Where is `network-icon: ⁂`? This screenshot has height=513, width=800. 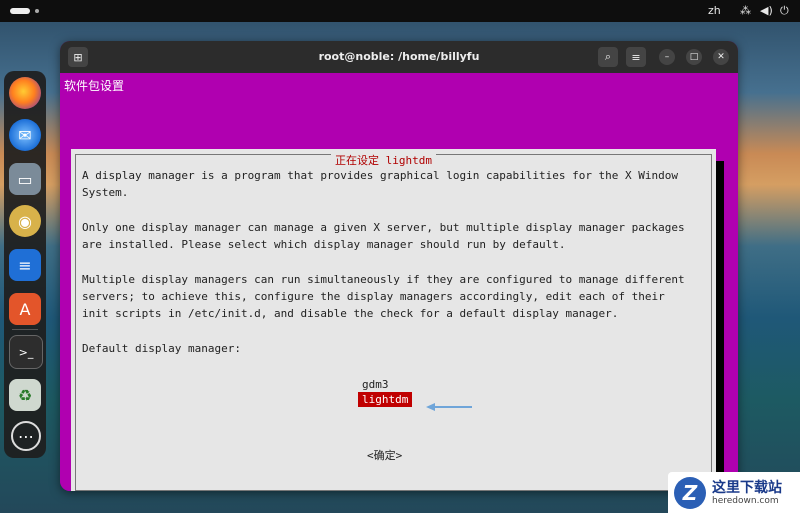 network-icon: ⁂ is located at coordinates (745, 10).